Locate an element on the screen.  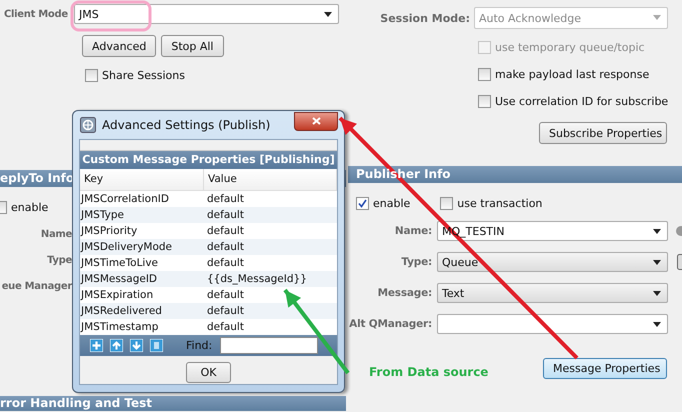
table-cell-text: JMSPriority is located at coordinates (109, 231).